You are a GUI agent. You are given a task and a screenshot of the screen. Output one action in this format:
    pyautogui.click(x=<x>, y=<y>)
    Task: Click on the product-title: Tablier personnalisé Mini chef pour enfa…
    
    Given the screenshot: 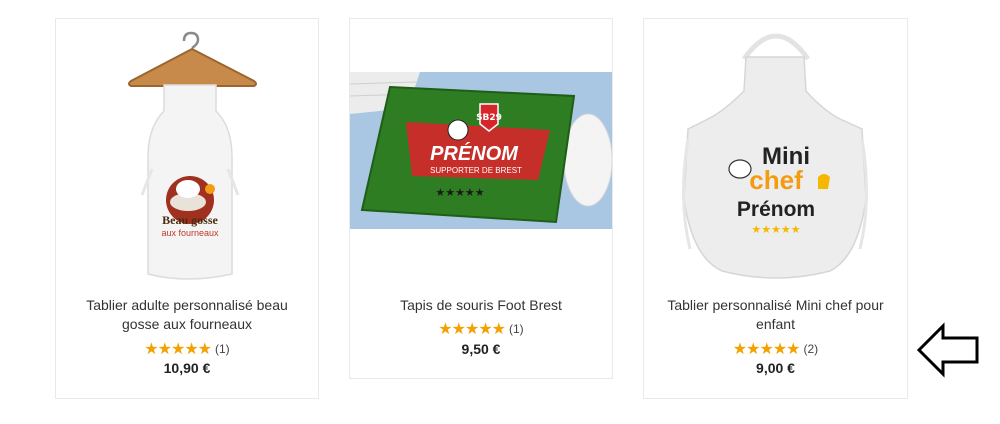 What is the action you would take?
    pyautogui.click(x=775, y=315)
    